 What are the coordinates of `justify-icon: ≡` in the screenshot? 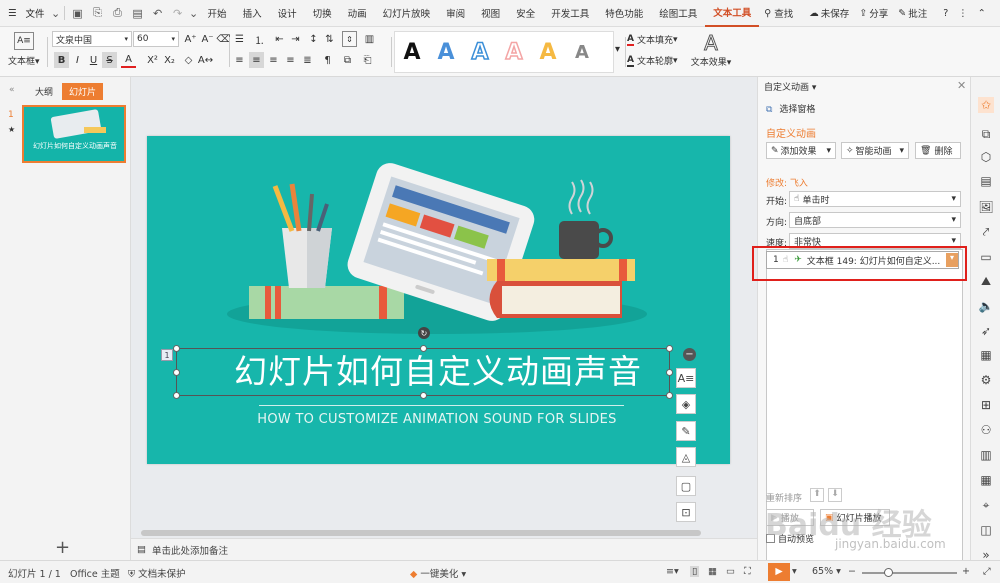 It's located at (290, 60).